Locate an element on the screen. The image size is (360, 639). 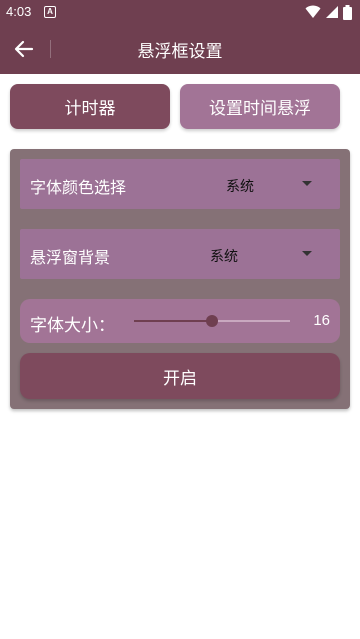
timer-tab-button: 计时器 is located at coordinates (90, 106).